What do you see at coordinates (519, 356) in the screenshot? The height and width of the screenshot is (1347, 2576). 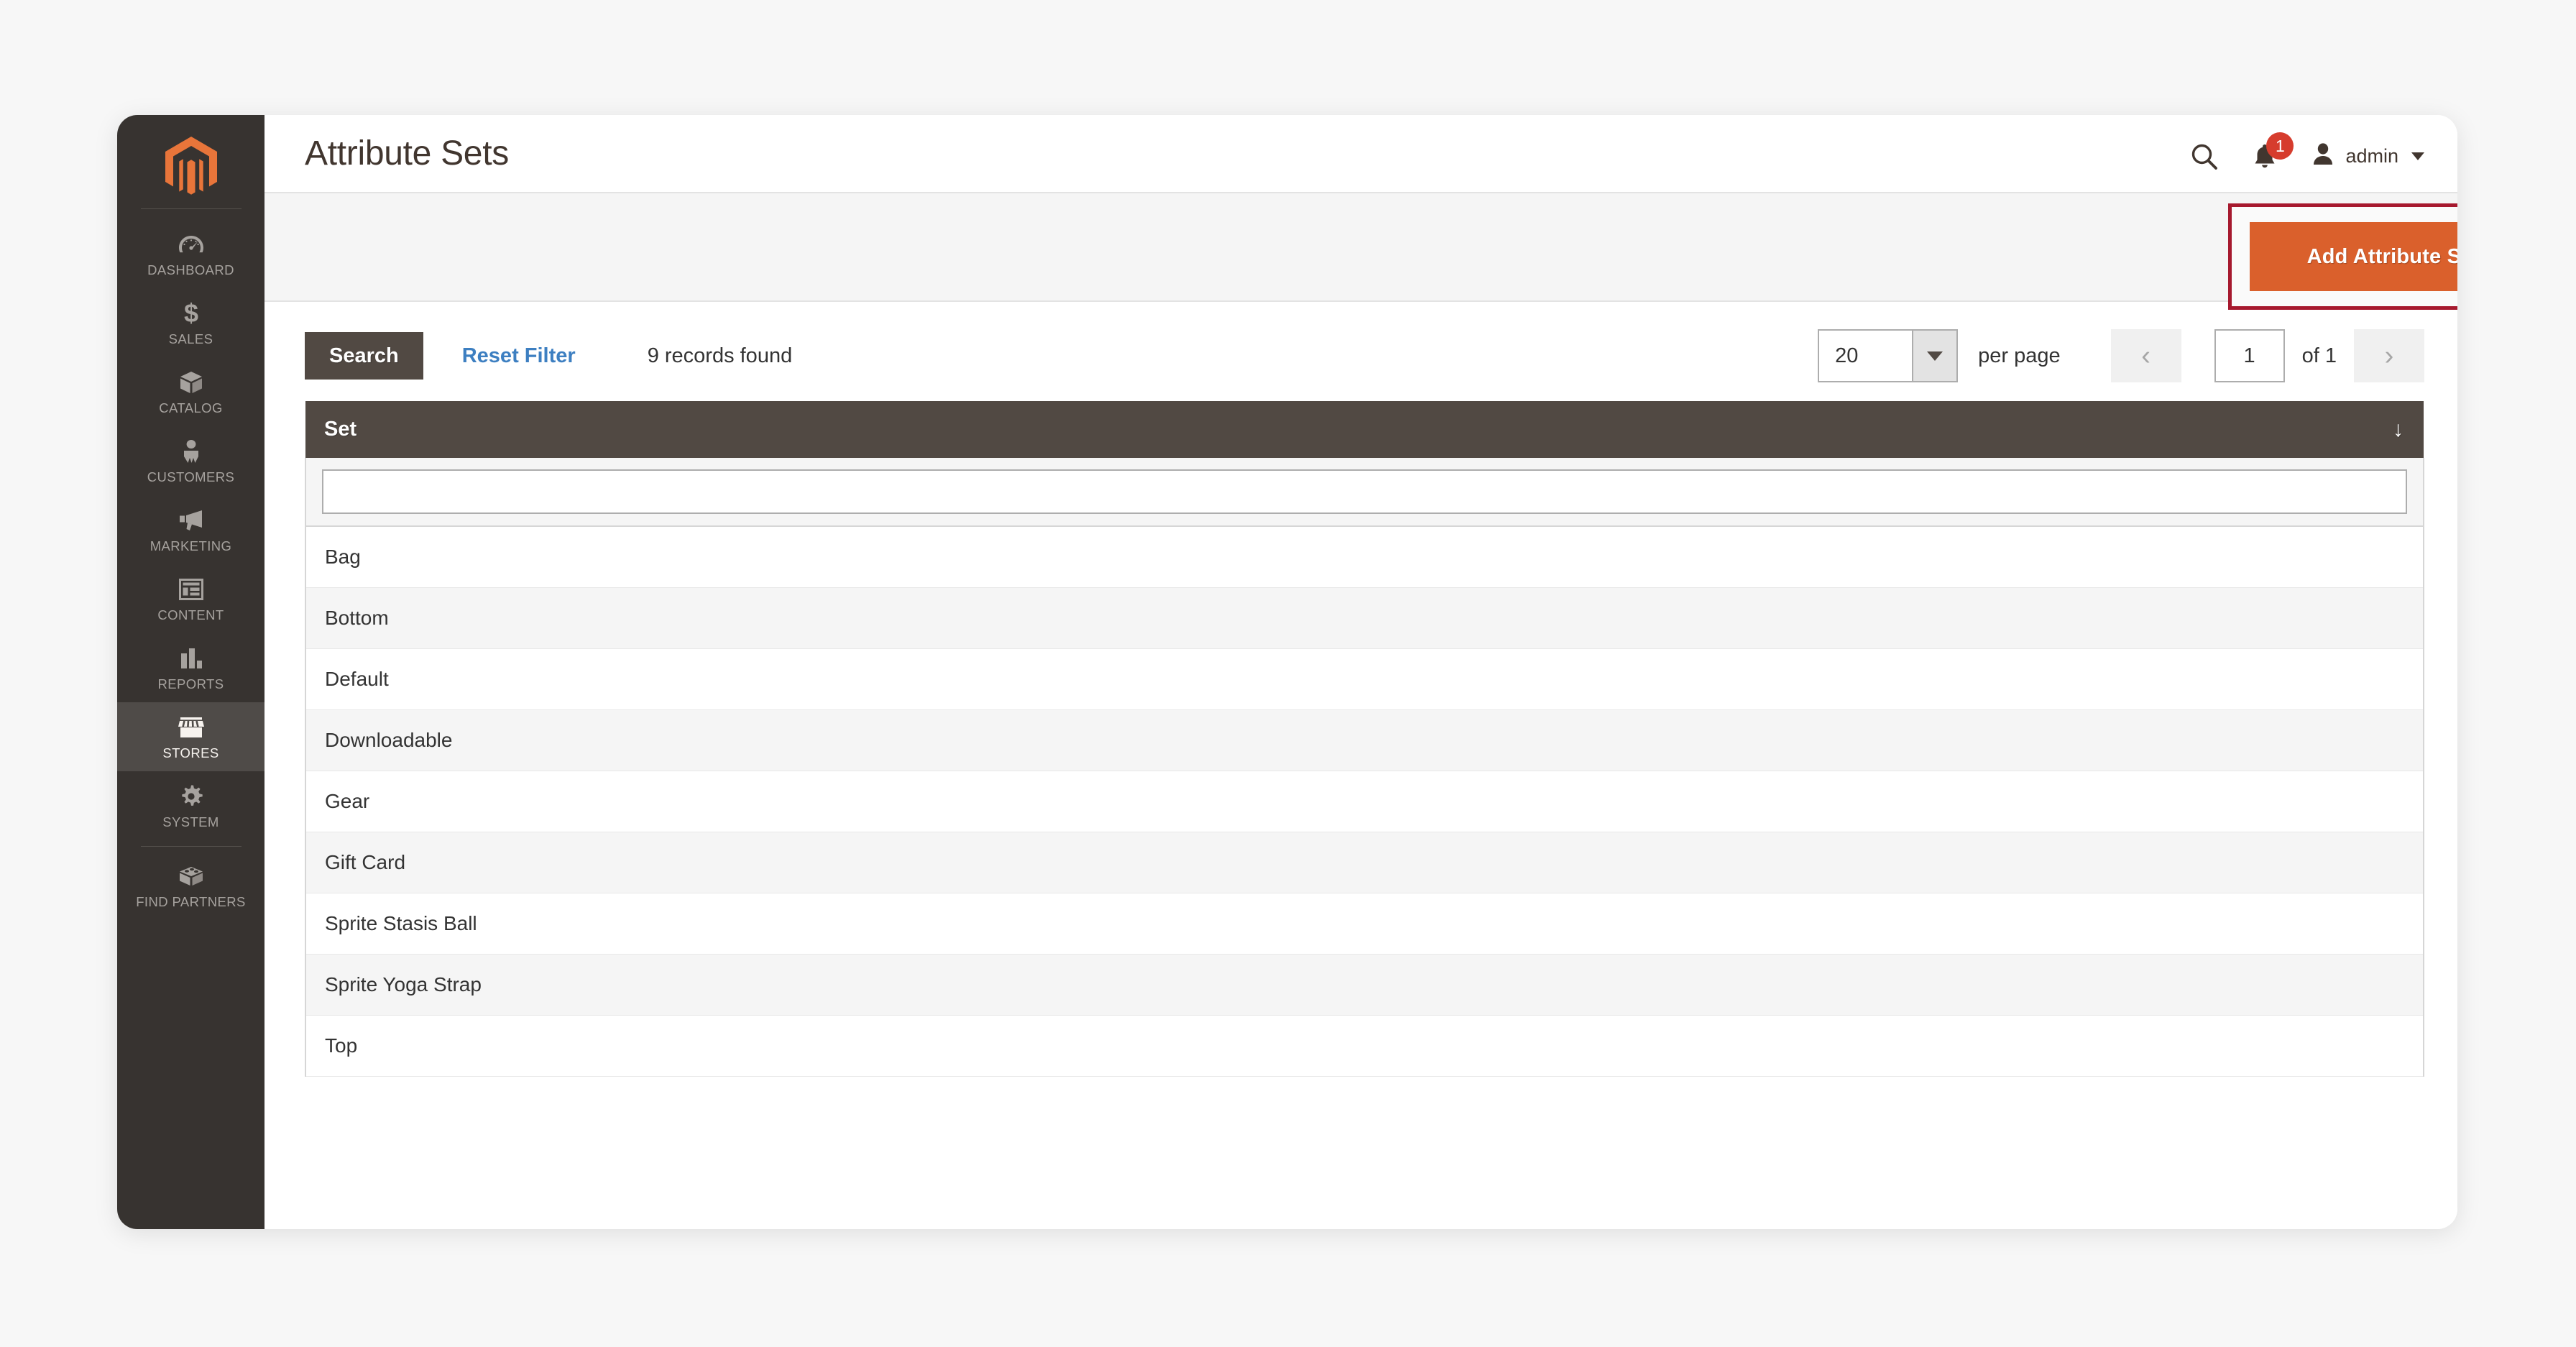 I see `reset-filter-link: Reset Filter` at bounding box center [519, 356].